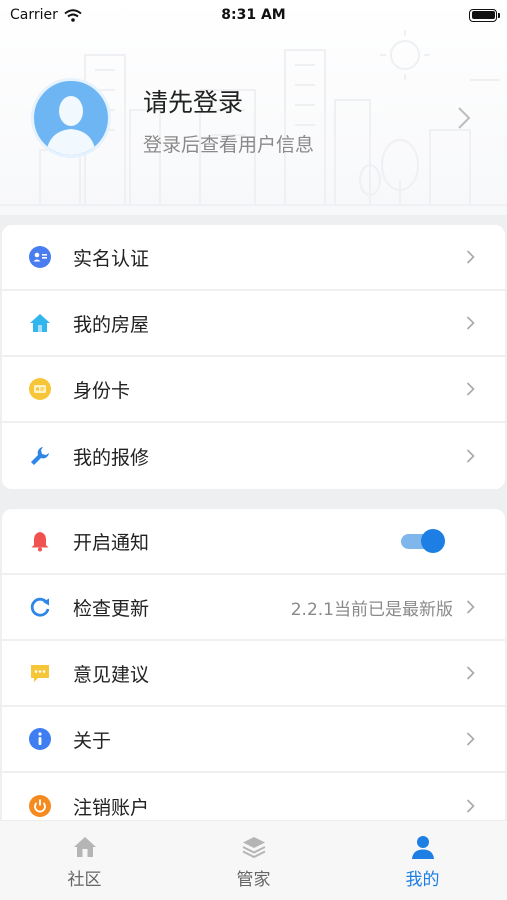 This screenshot has width=507, height=900. Describe the element at coordinates (253, 848) in the screenshot. I see `layers-icon` at that location.